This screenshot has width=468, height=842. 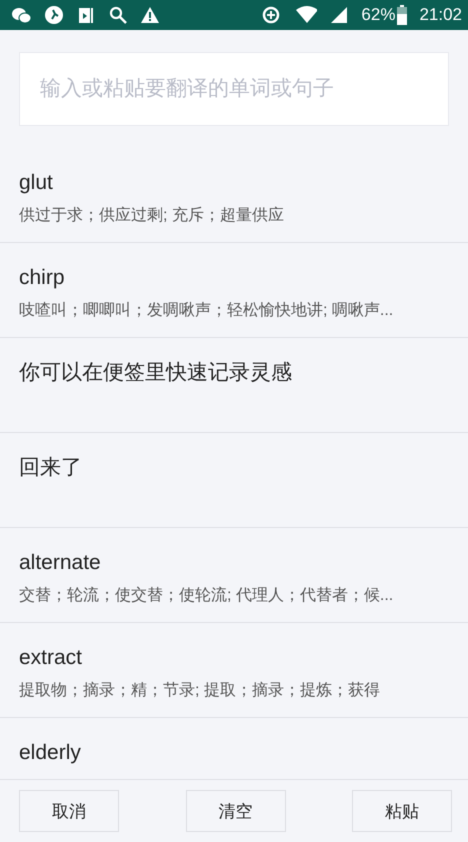 I want to click on history-item: 你可以在便签里快速记录灵感, so click(x=234, y=385).